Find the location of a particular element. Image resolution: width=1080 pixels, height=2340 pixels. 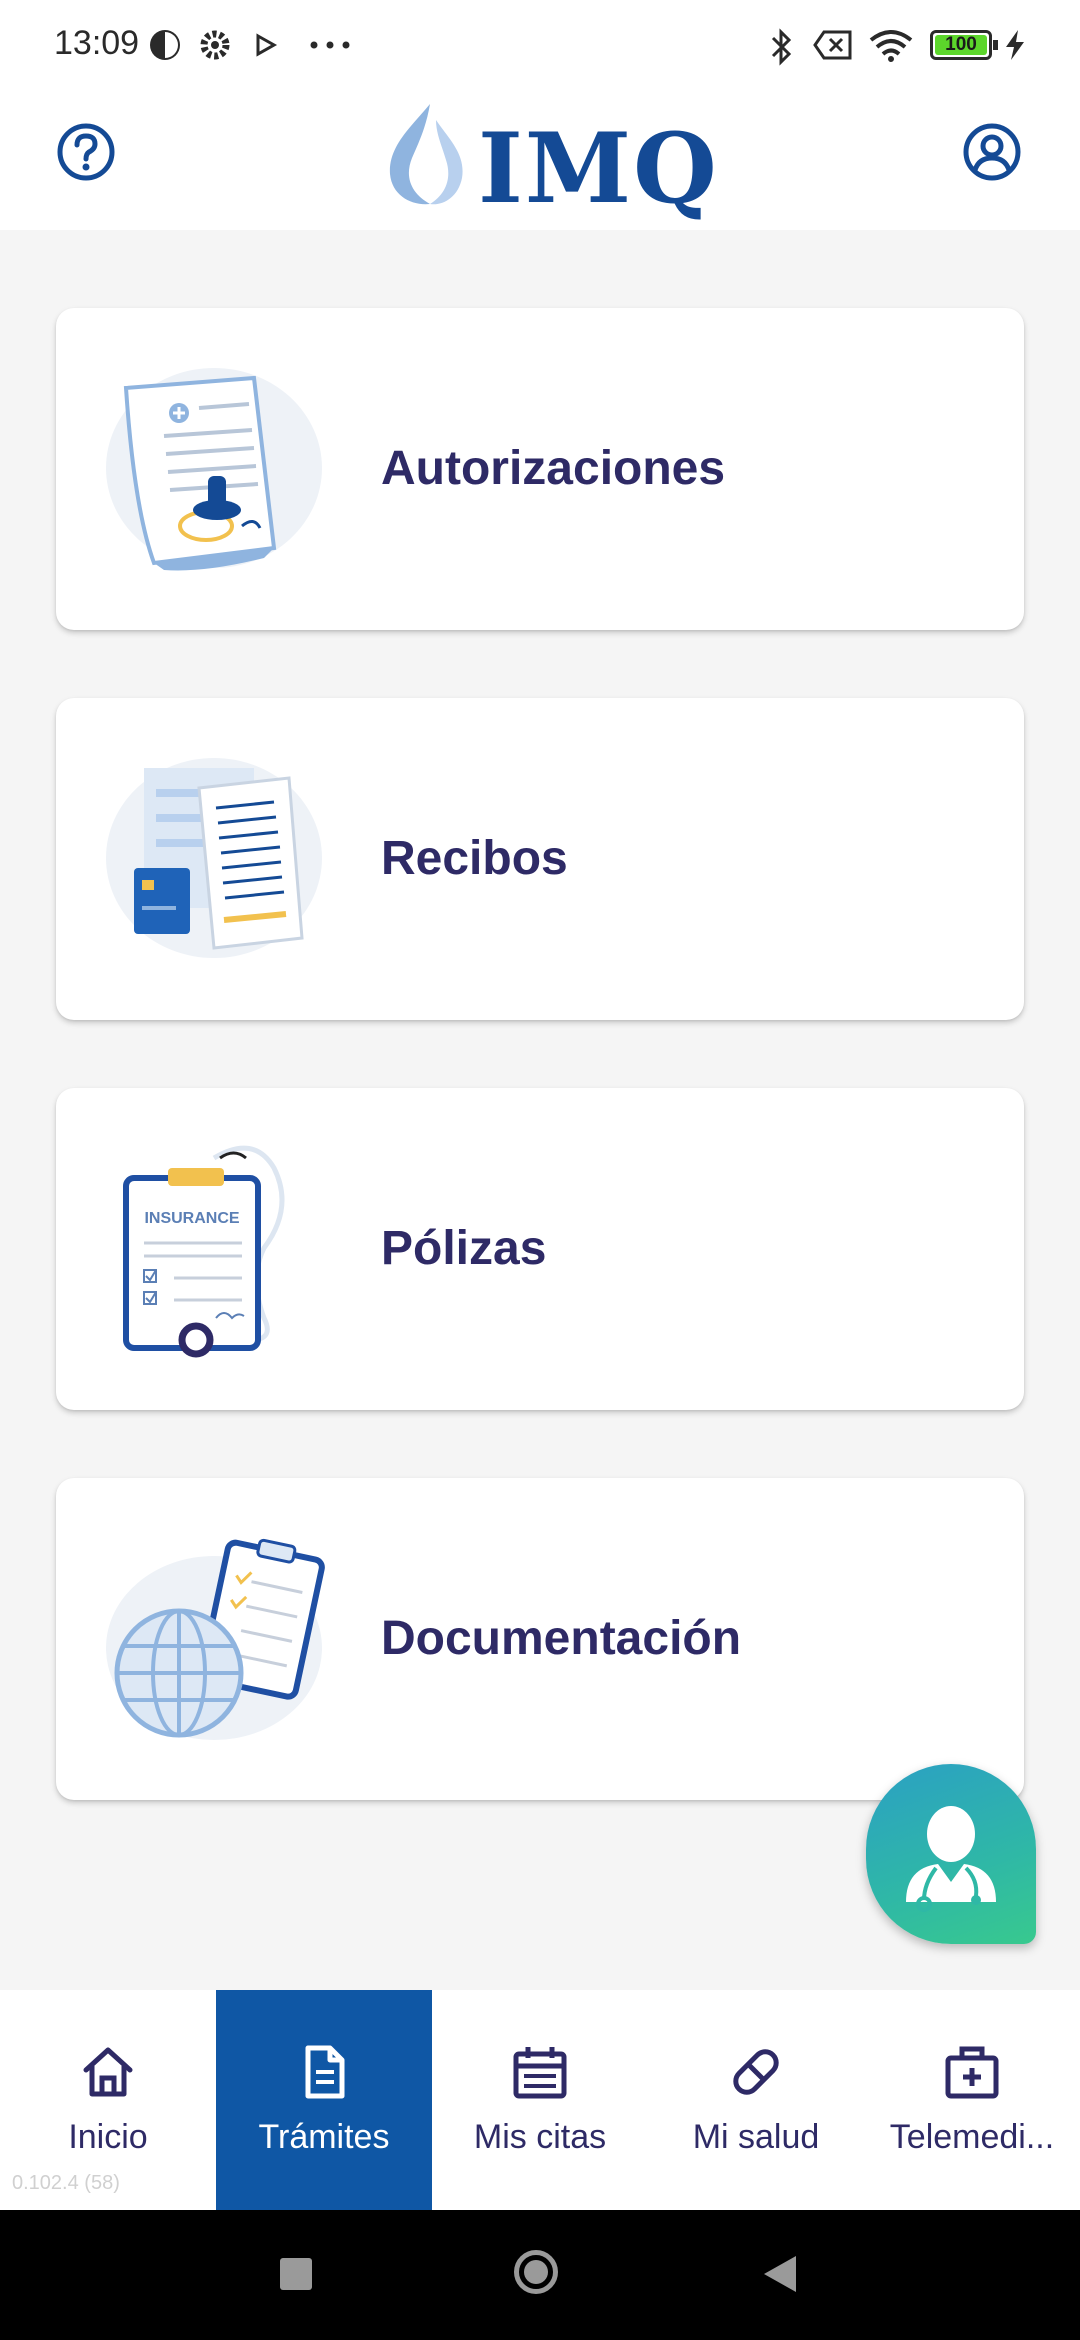

card-label: Recibos is located at coordinates (474, 858).